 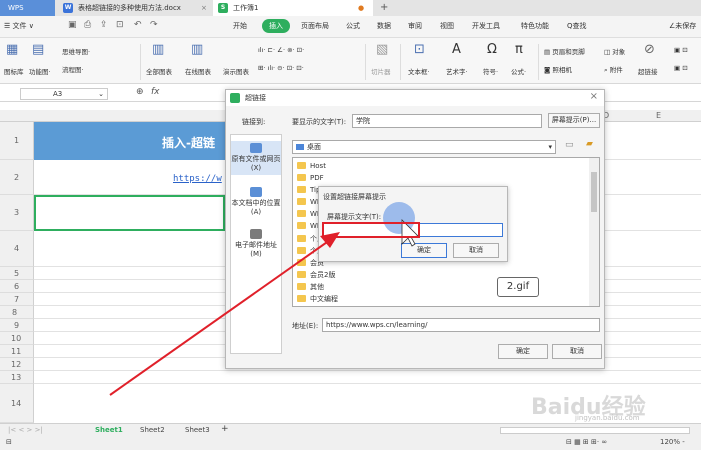 What do you see at coordinates (518, 287) in the screenshot?
I see `gif-badge: 2.gif` at bounding box center [518, 287].